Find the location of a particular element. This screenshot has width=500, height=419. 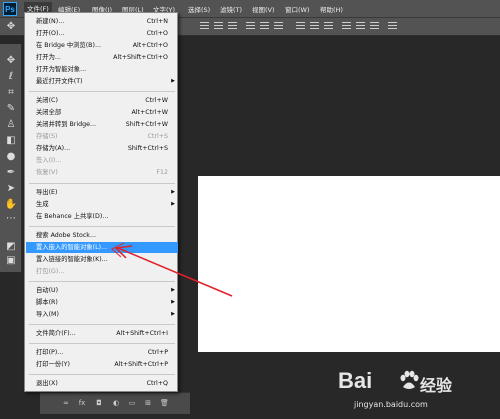

watermark-brand: Bai is located at coordinates (355, 380).